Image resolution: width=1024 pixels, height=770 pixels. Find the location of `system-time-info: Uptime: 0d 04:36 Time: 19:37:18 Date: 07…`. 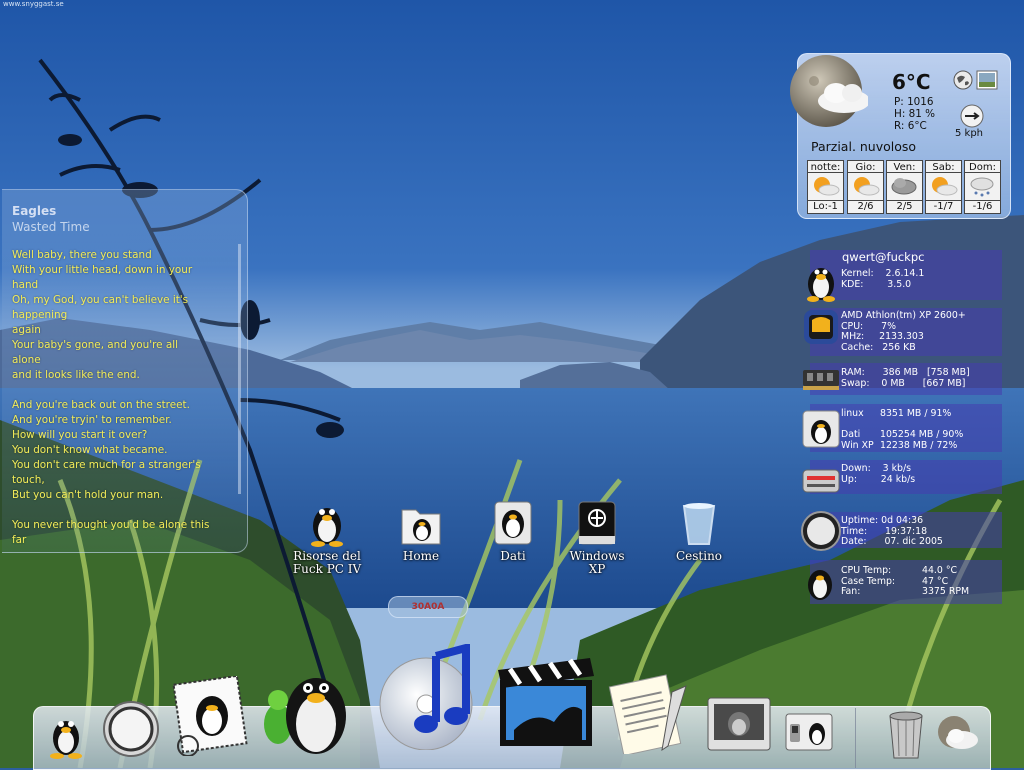

system-time-info: Uptime: 0d 04:36 Time: 19:37:18 Date: 07… is located at coordinates (892, 531).